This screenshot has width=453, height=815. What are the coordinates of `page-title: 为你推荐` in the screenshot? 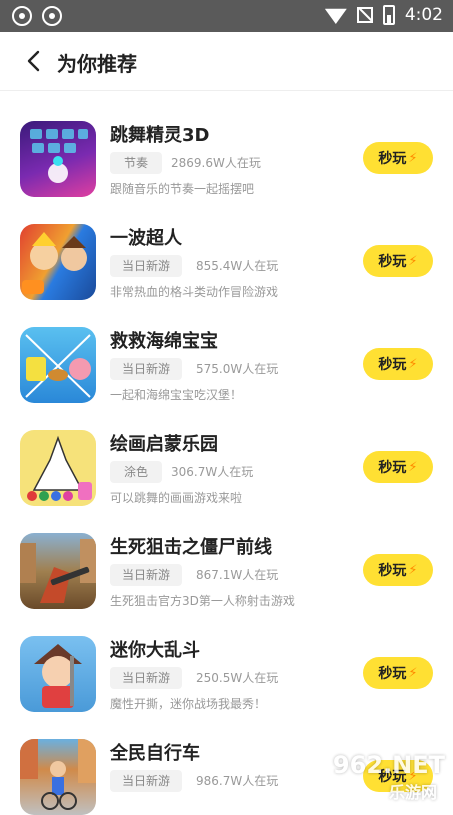 It's located at (97, 64).